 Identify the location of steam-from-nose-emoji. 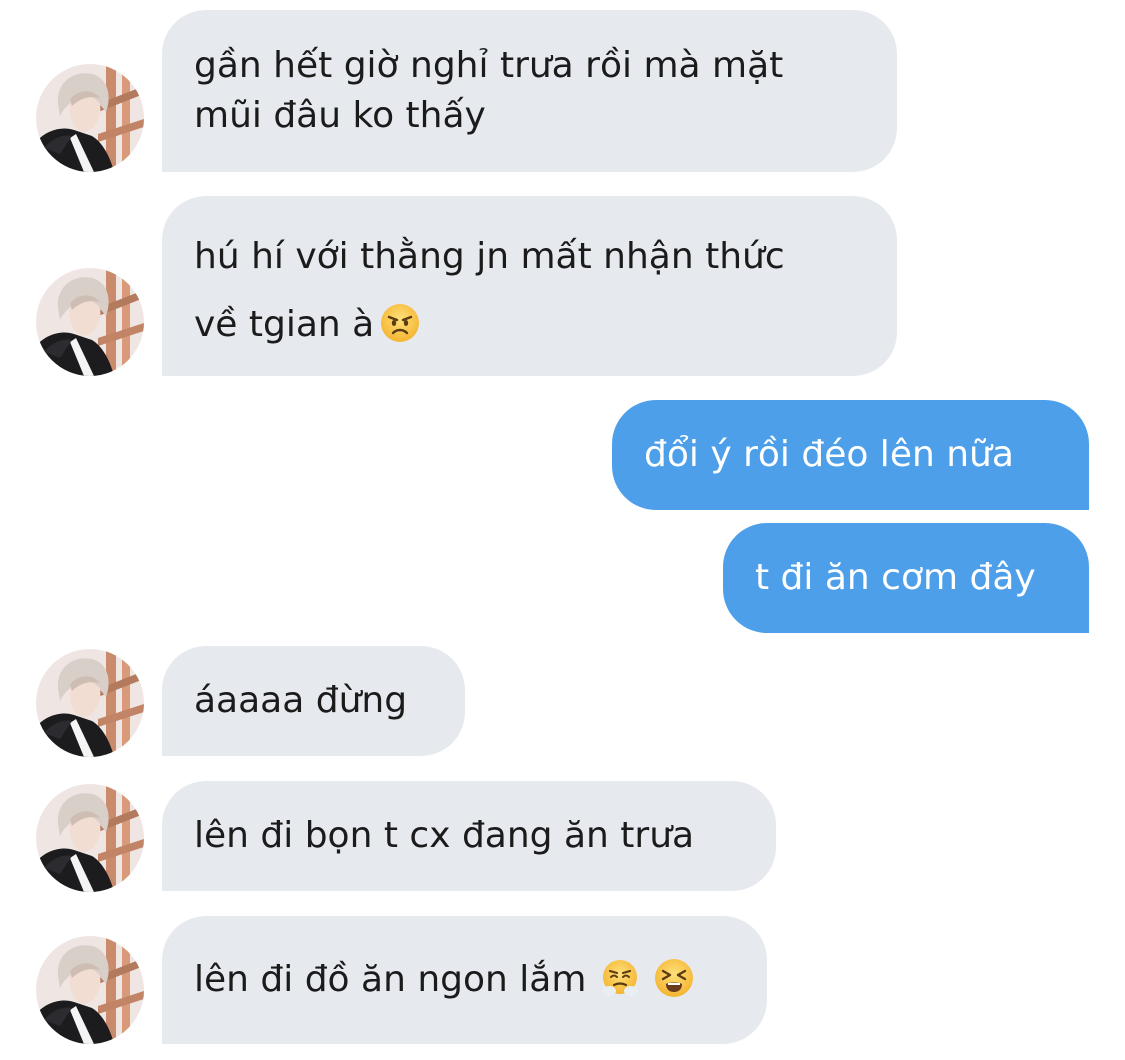
(620, 978).